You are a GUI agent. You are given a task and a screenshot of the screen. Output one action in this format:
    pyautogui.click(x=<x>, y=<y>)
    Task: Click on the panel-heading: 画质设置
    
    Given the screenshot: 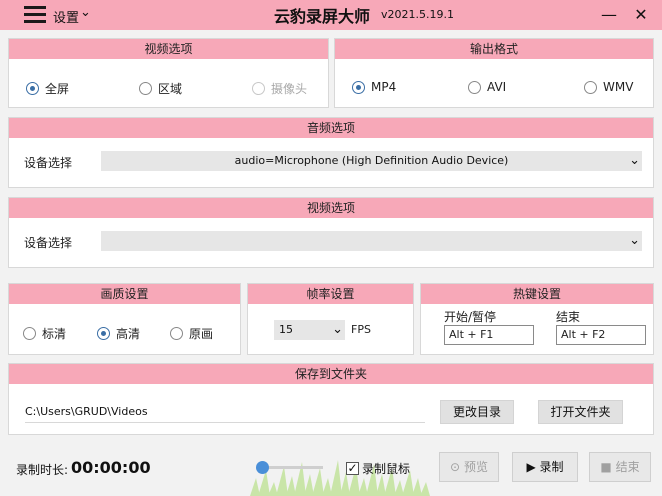 What is the action you would take?
    pyautogui.click(x=124, y=294)
    